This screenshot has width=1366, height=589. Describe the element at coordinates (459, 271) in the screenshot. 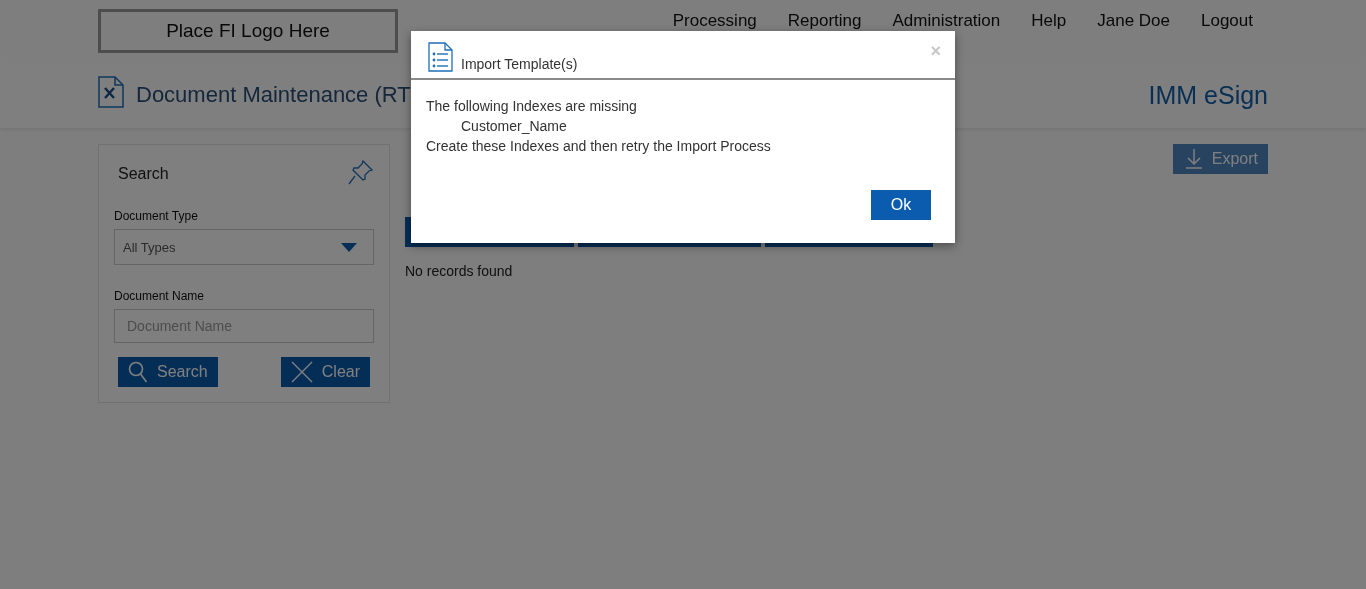

I see `empty-message: No records found` at that location.